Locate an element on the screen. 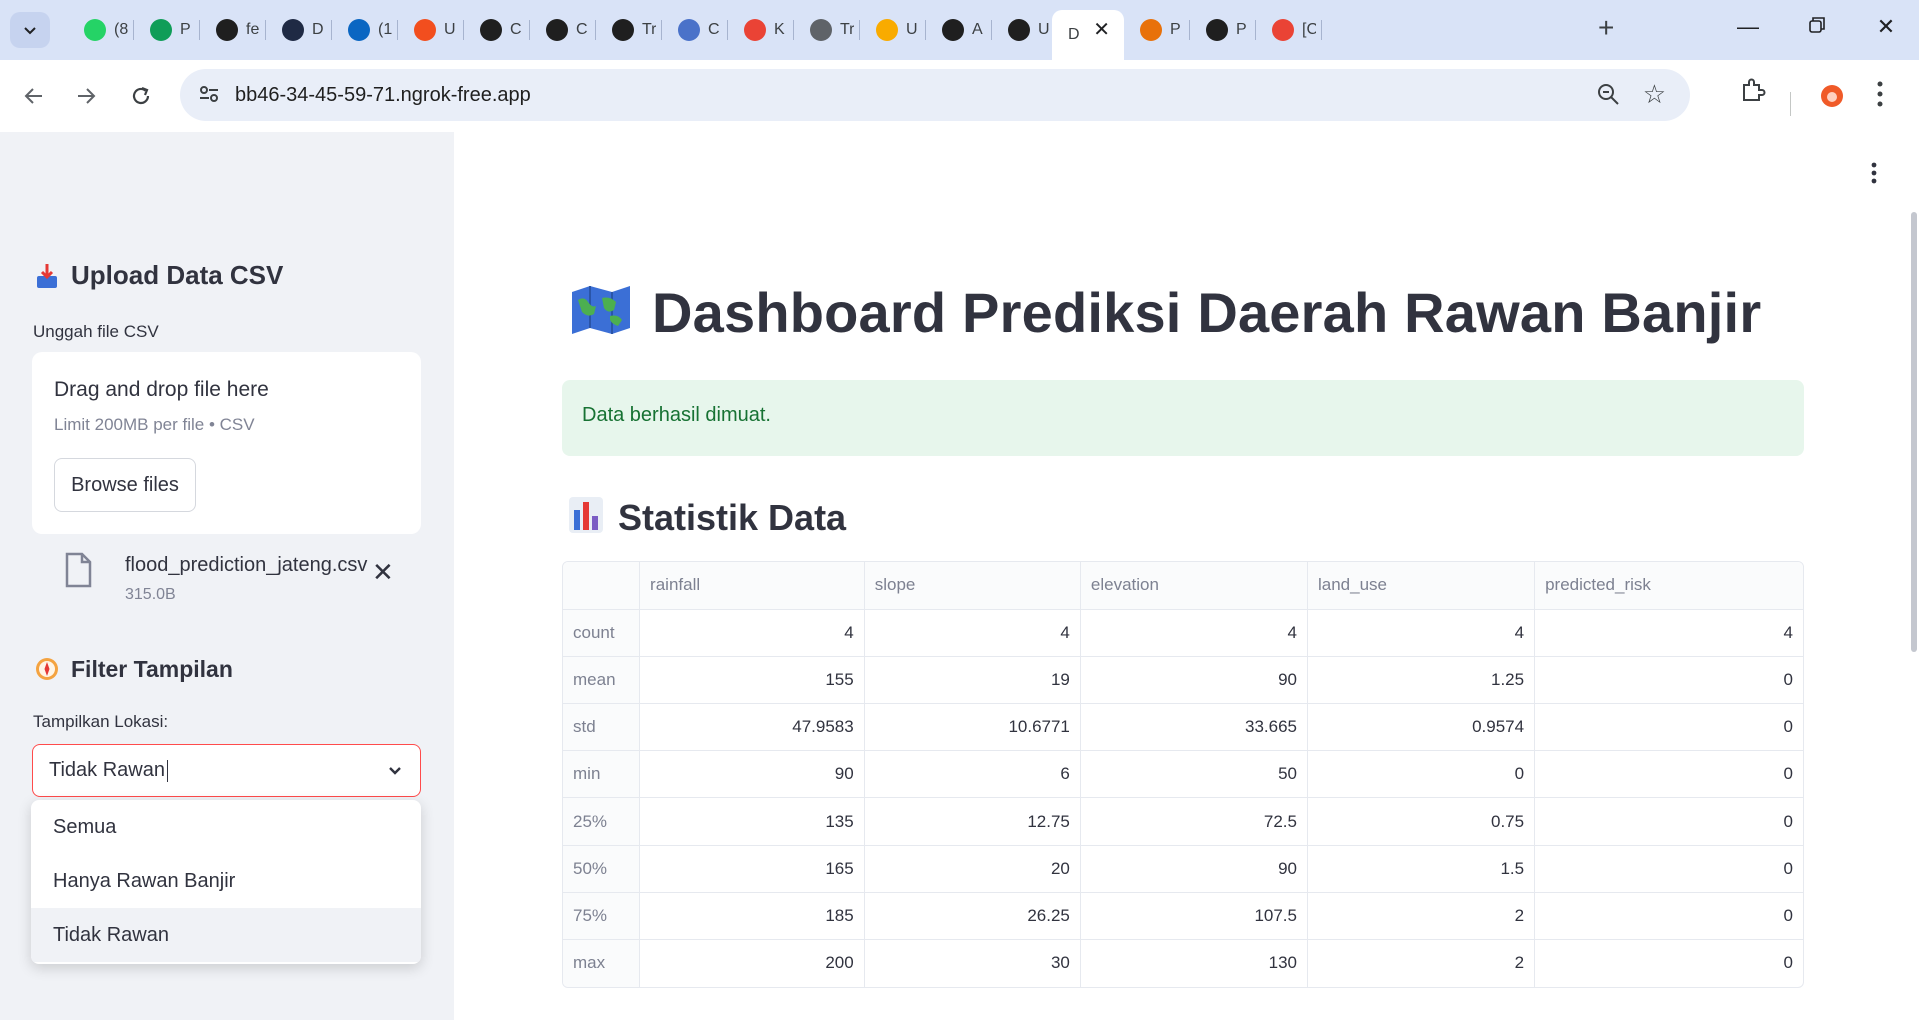 The image size is (1919, 1020). table-cell: 0.75 is located at coordinates (1421, 821).